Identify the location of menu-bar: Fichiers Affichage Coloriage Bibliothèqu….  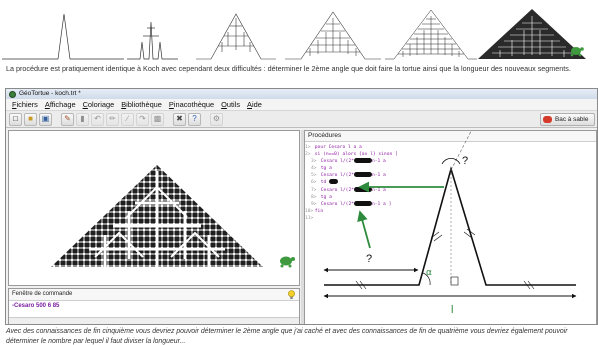
(301, 104).